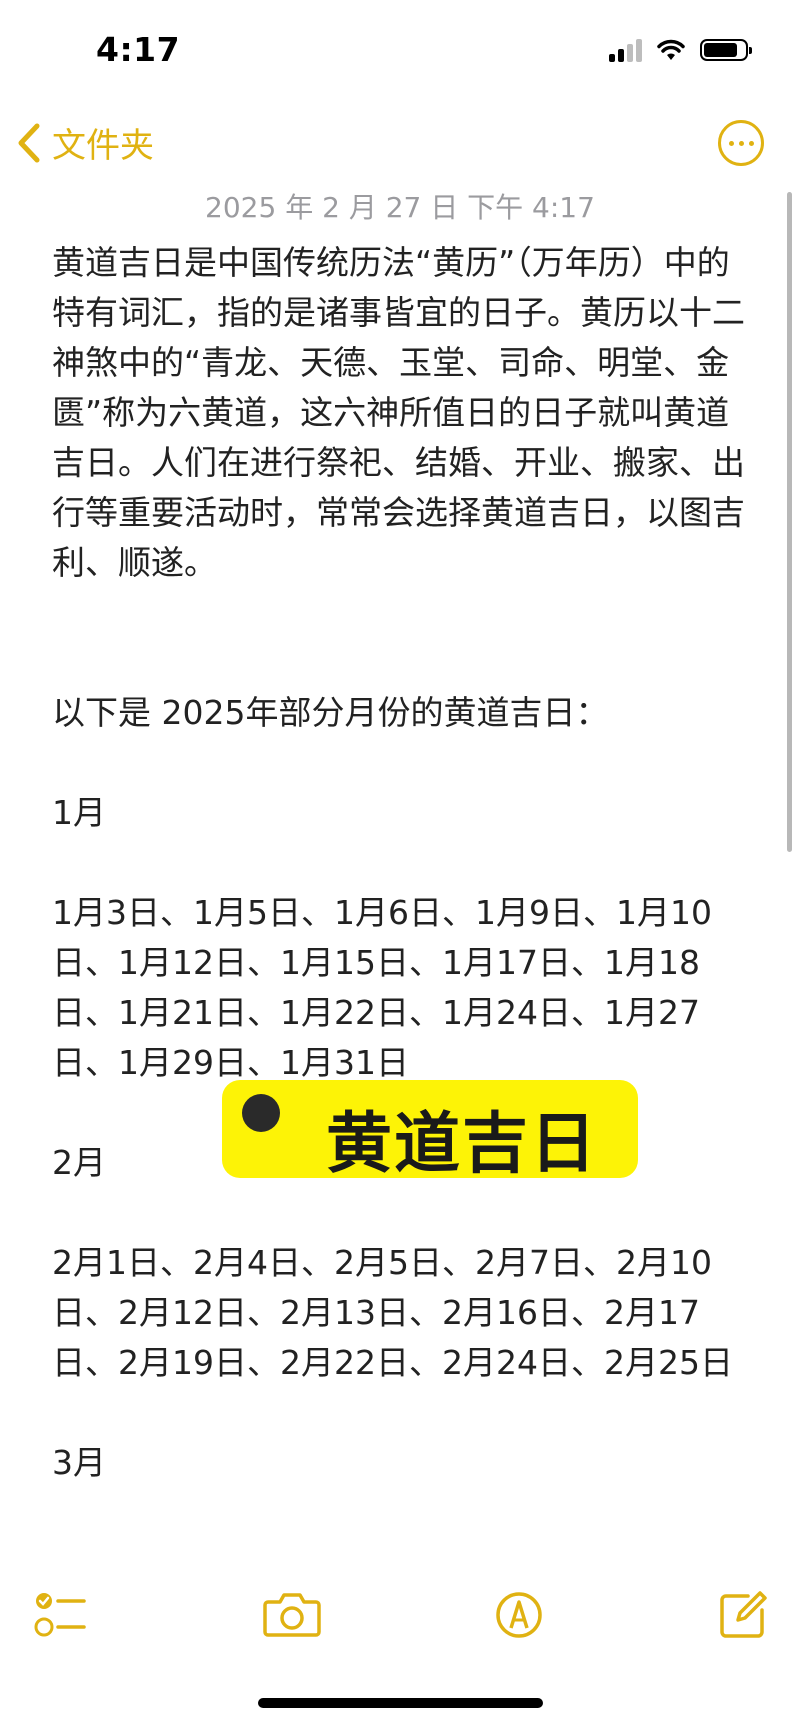 The image size is (800, 1731). I want to click on compose-icon, so click(743, 1615).